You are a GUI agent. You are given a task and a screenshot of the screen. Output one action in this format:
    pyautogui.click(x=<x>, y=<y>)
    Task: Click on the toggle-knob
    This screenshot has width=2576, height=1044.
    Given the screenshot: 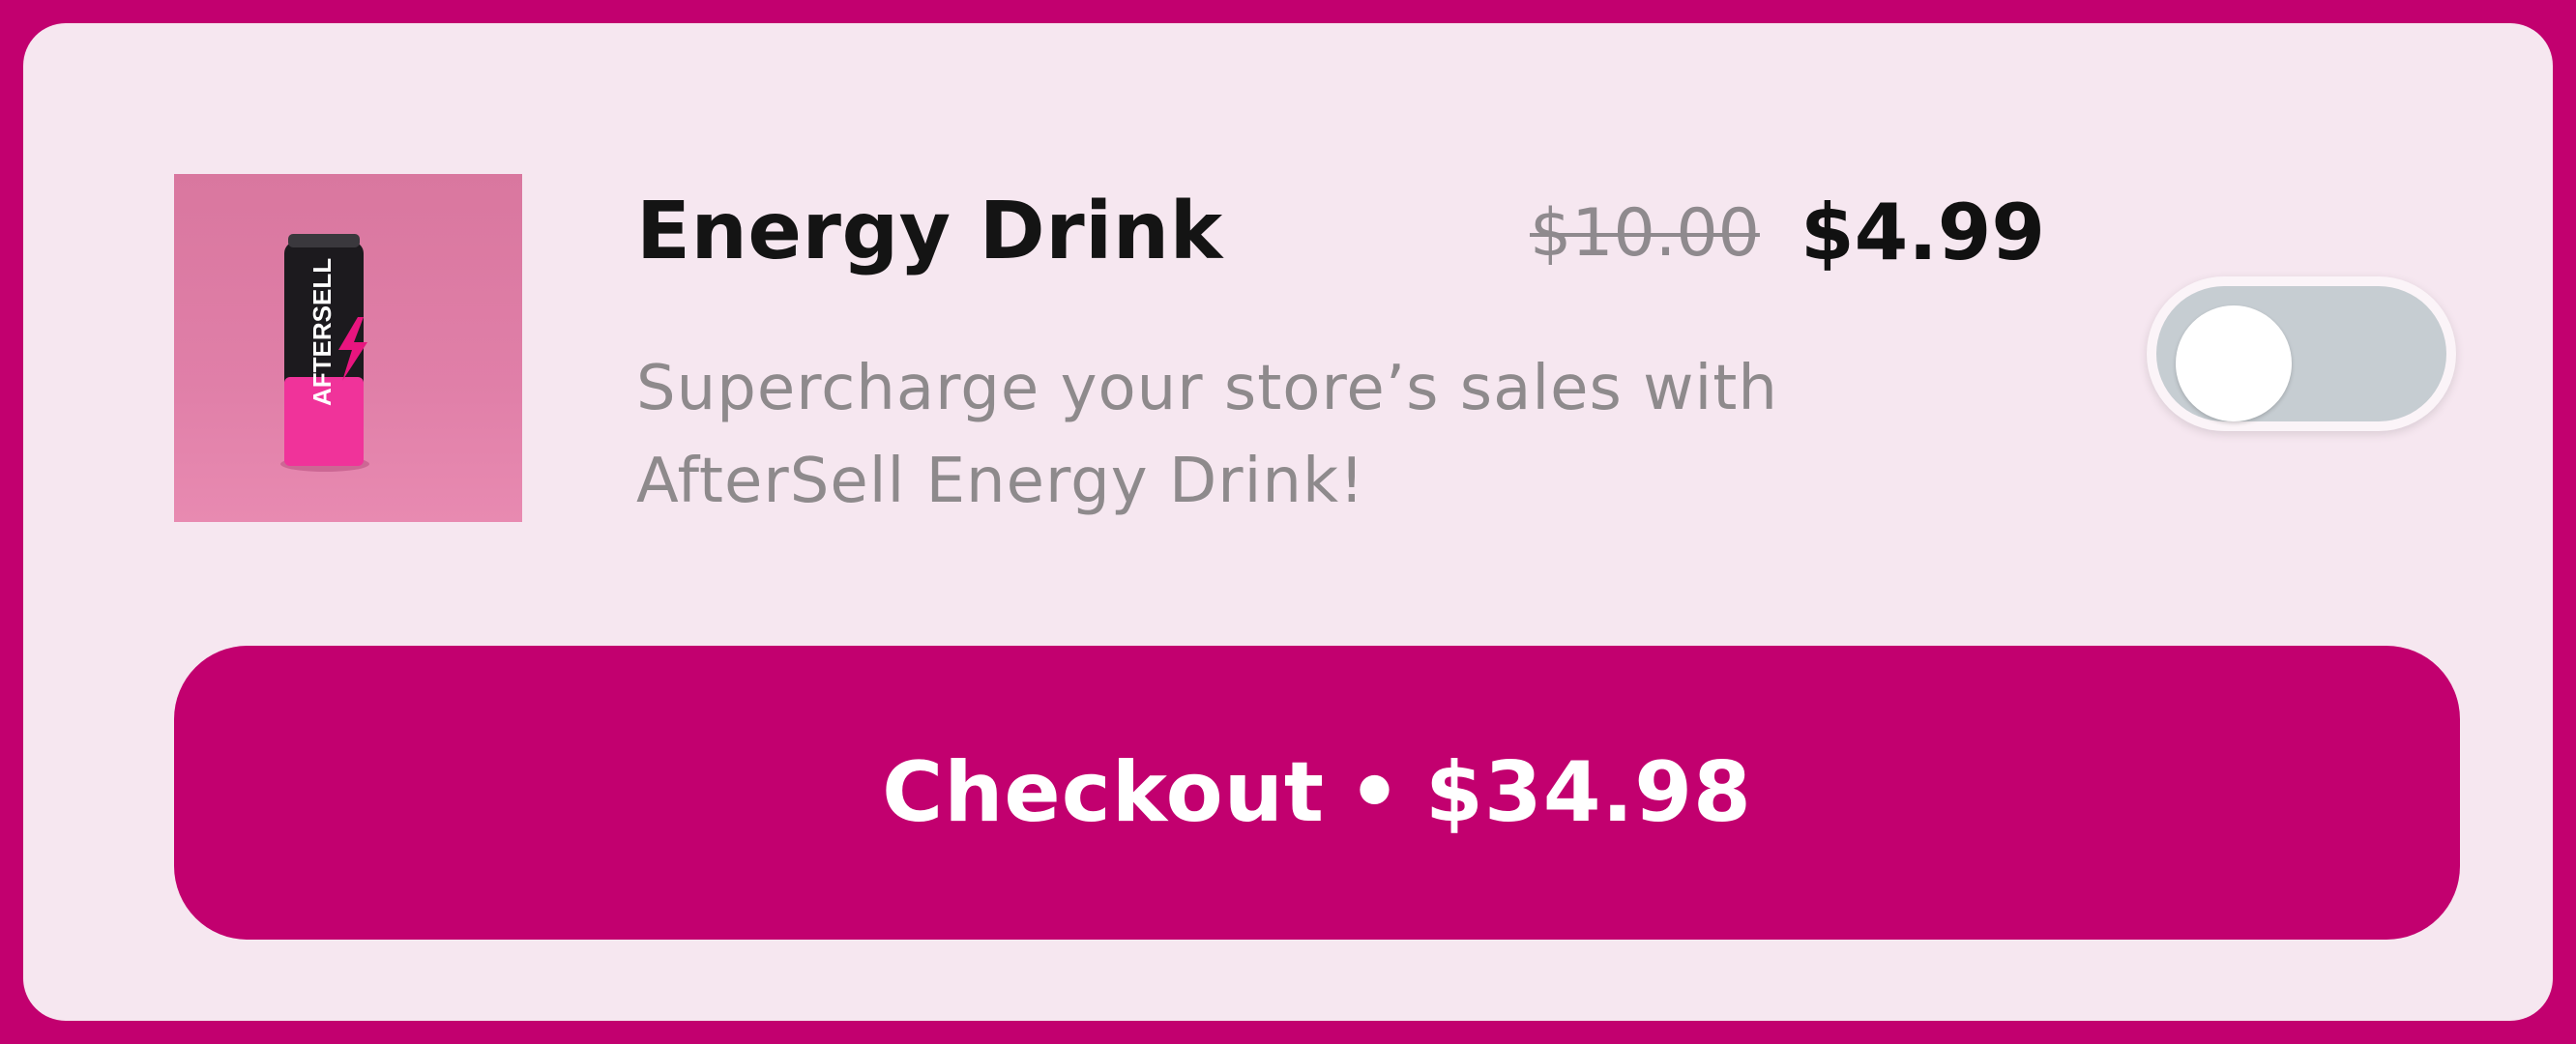 What is the action you would take?
    pyautogui.click(x=2234, y=363)
    